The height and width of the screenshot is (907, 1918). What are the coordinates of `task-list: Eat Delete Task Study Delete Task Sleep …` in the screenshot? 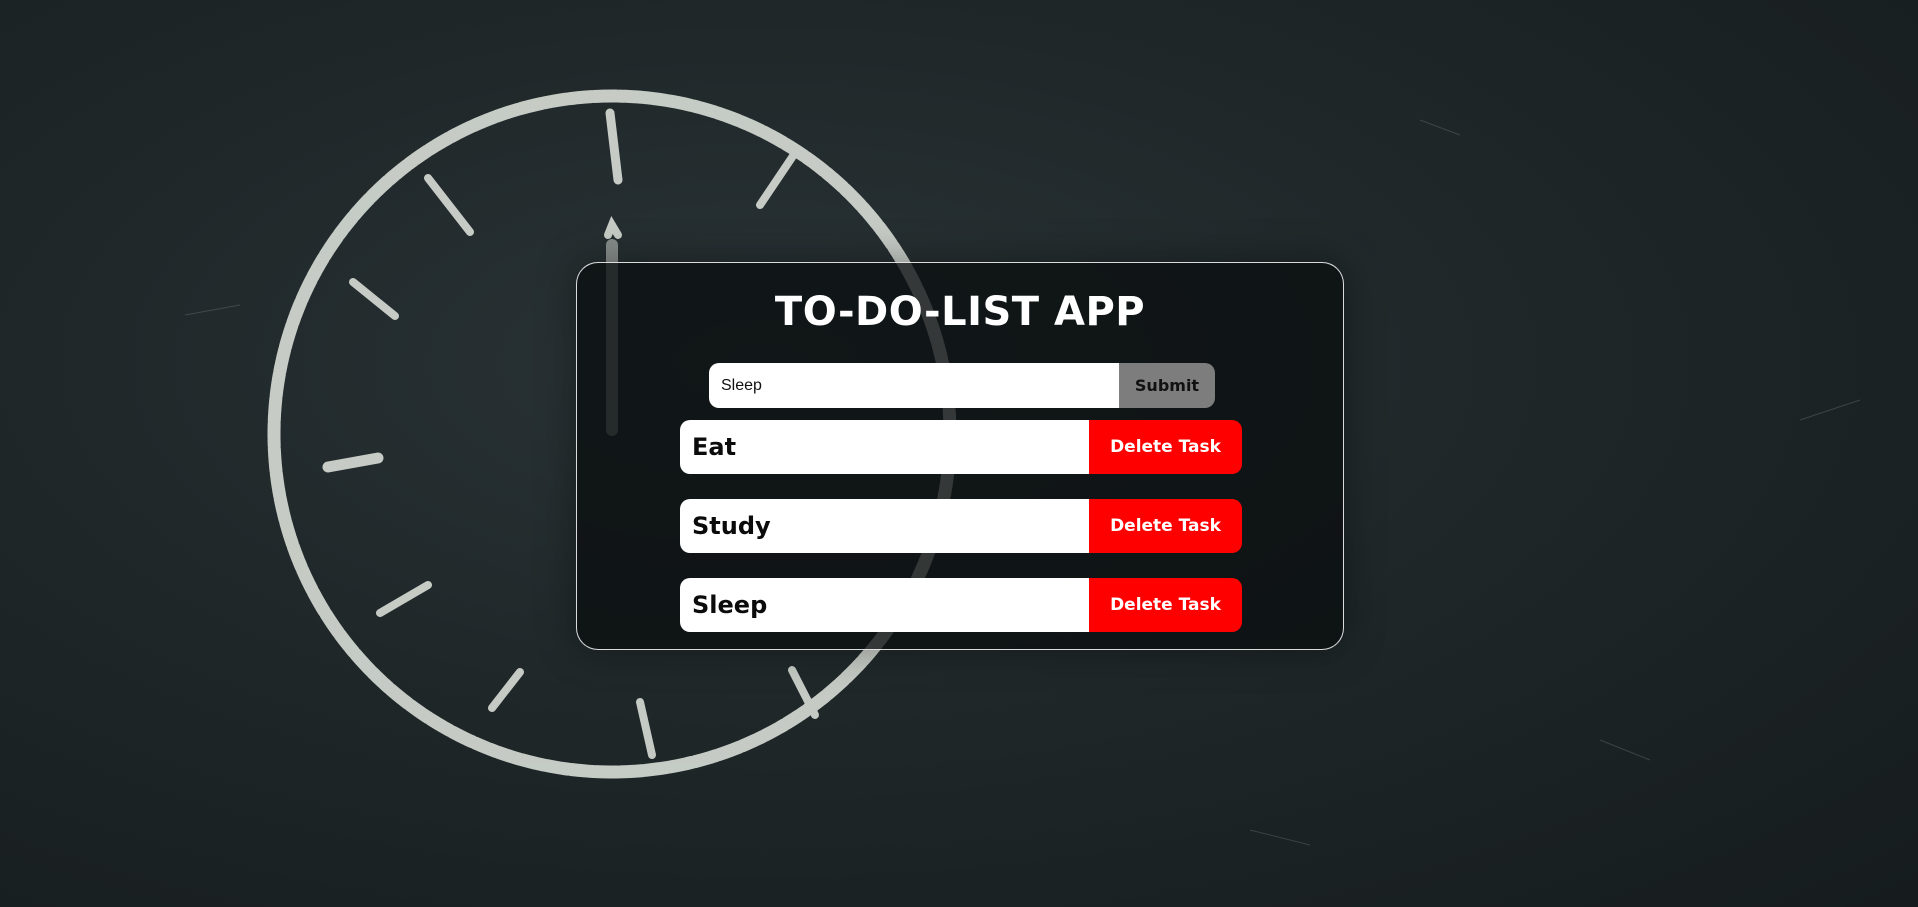 It's located at (961, 526).